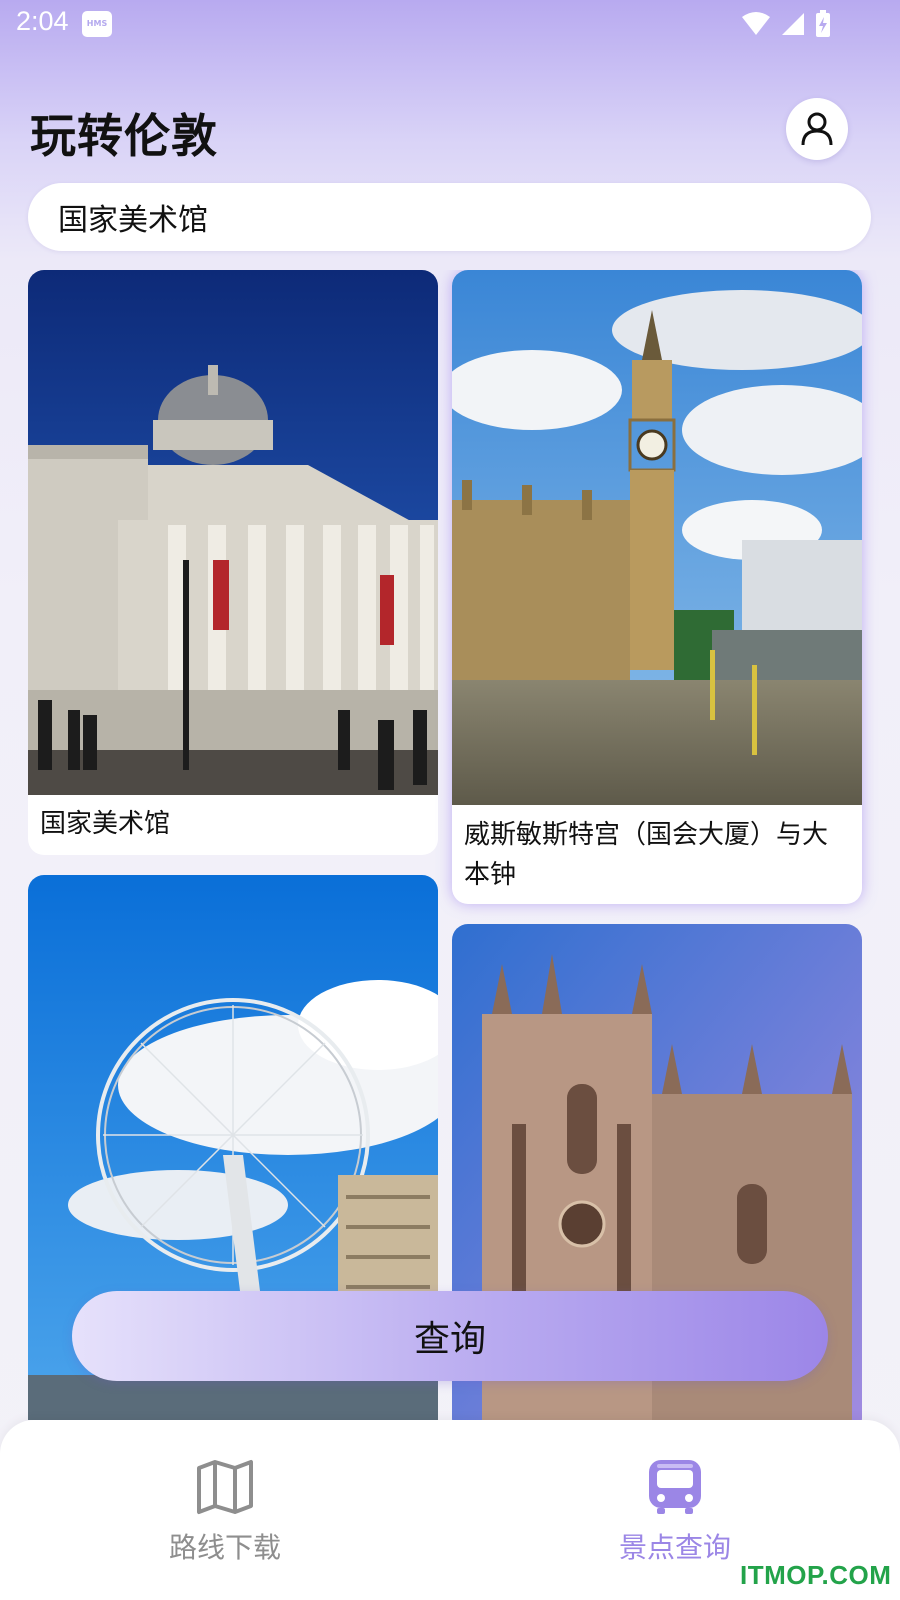 The width and height of the screenshot is (900, 1600). Describe the element at coordinates (793, 24) in the screenshot. I see `signal-icon` at that location.